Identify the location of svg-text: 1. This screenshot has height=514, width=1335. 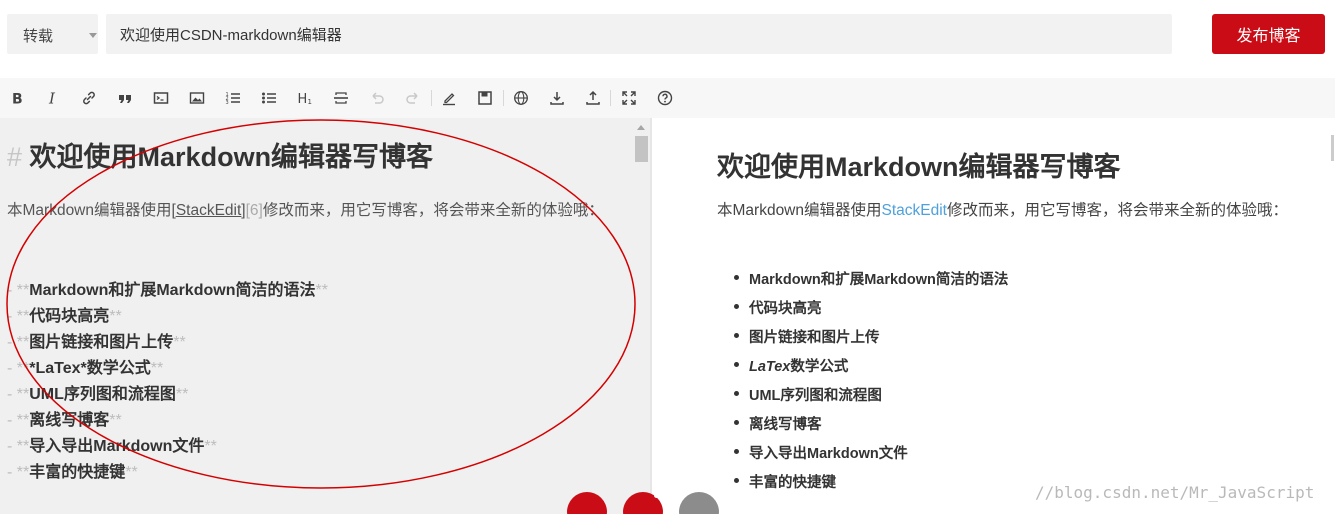
(310, 102).